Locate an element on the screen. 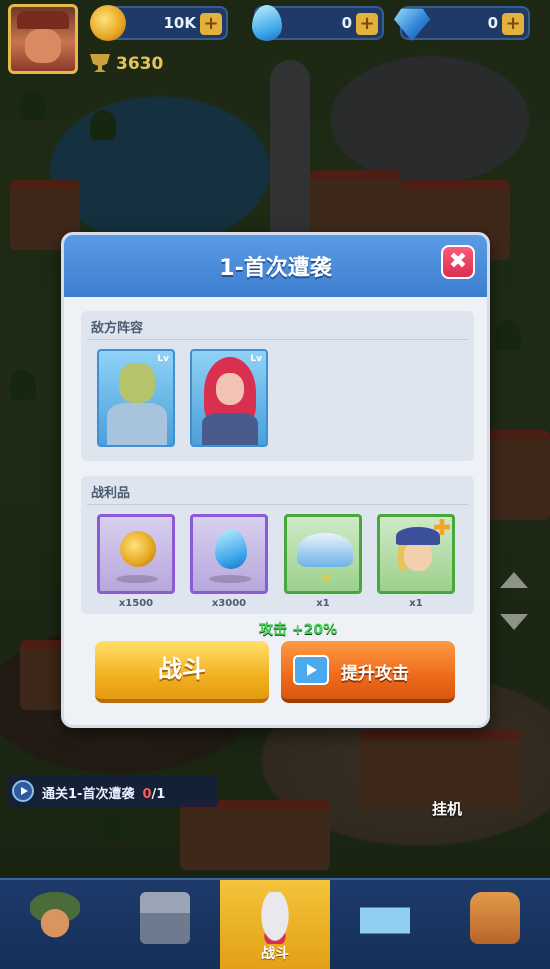 The width and height of the screenshot is (550, 969). shop-cart-icon is located at coordinates (385, 918).